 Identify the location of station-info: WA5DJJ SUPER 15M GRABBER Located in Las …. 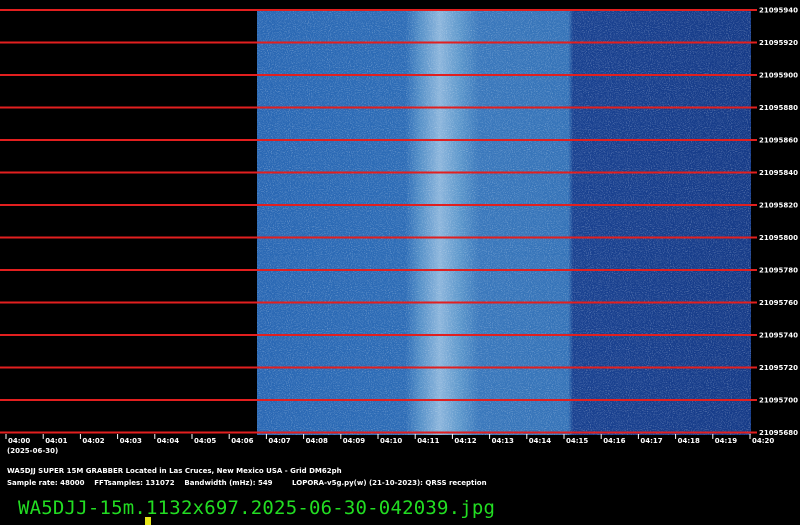
(174, 471).